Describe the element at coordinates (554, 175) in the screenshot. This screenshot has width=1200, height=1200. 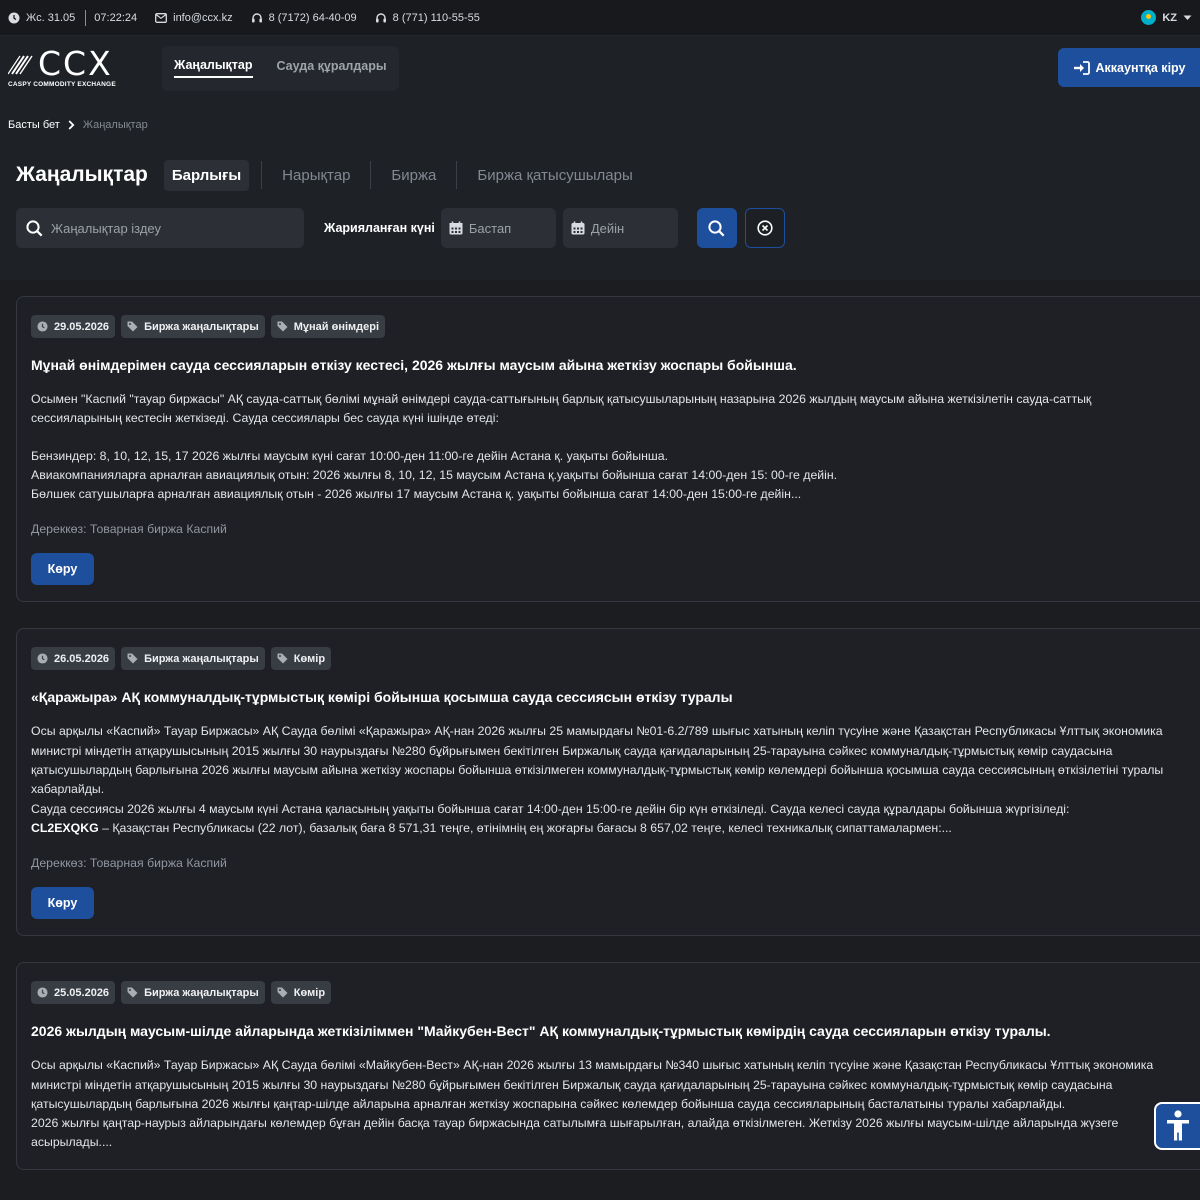
I see `tab-exchange-participants: Биржа қатысушылары` at that location.